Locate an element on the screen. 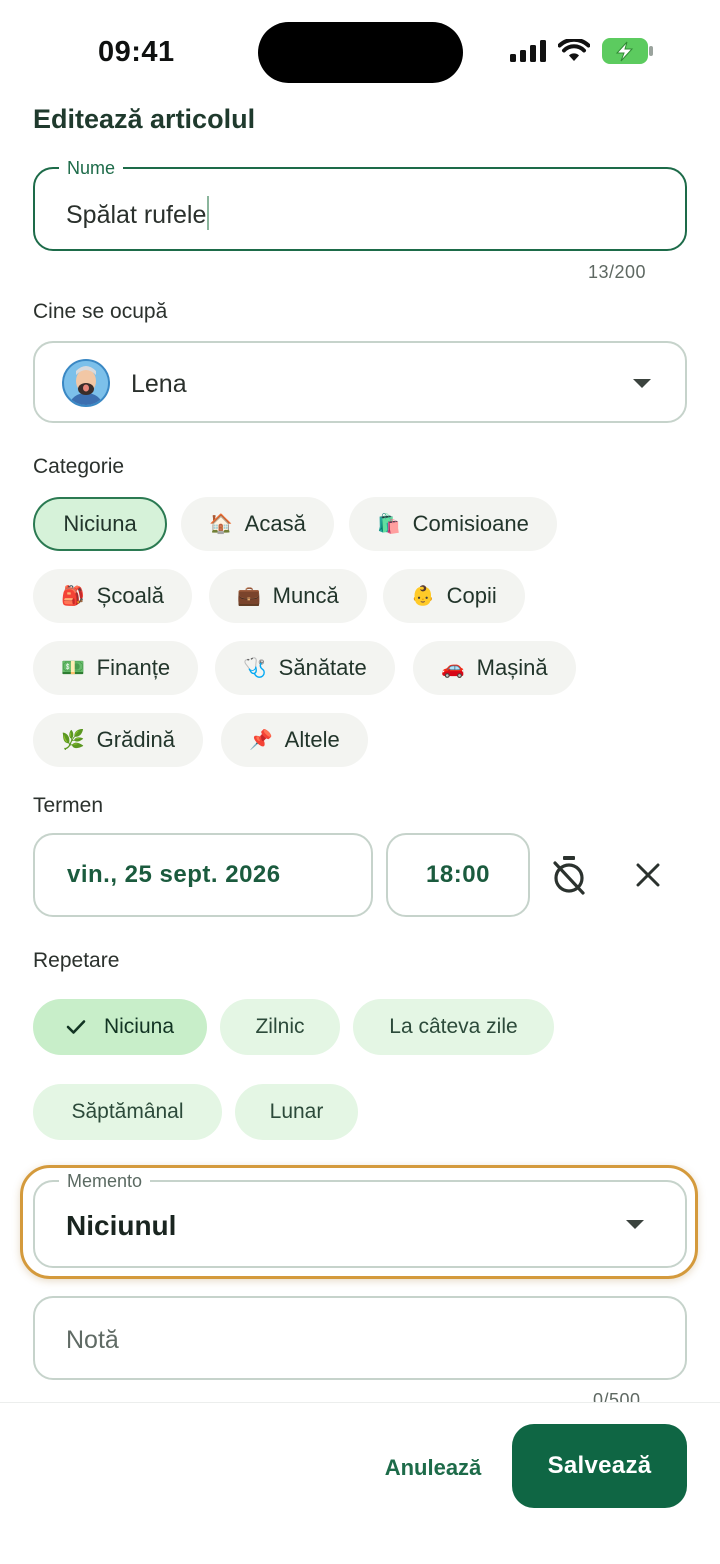  category-chip-work: 💼 Muncă is located at coordinates (288, 596).